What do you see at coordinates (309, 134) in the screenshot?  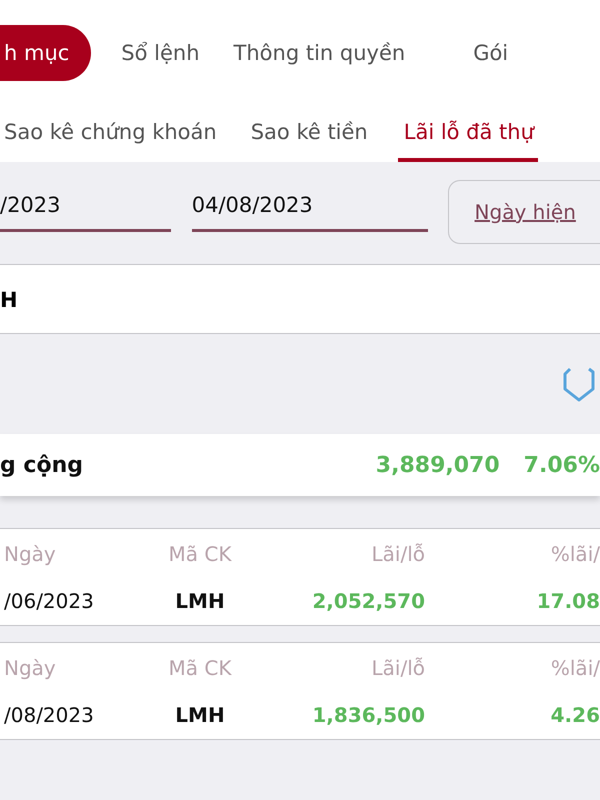 I see `tab: Sao kê tiền` at bounding box center [309, 134].